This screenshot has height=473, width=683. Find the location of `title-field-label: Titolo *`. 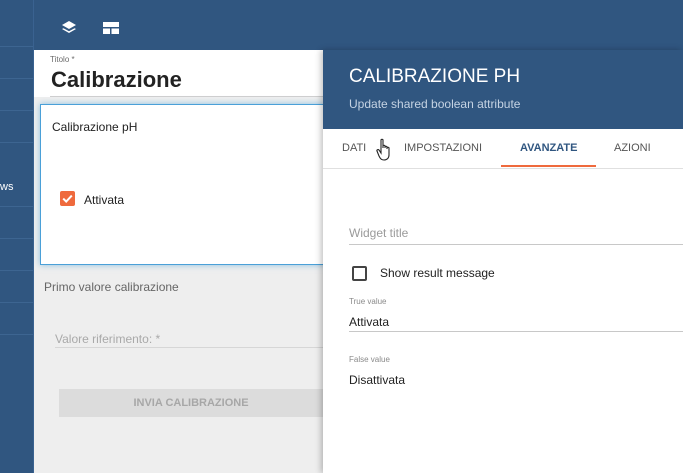

title-field-label: Titolo * is located at coordinates (62, 59).